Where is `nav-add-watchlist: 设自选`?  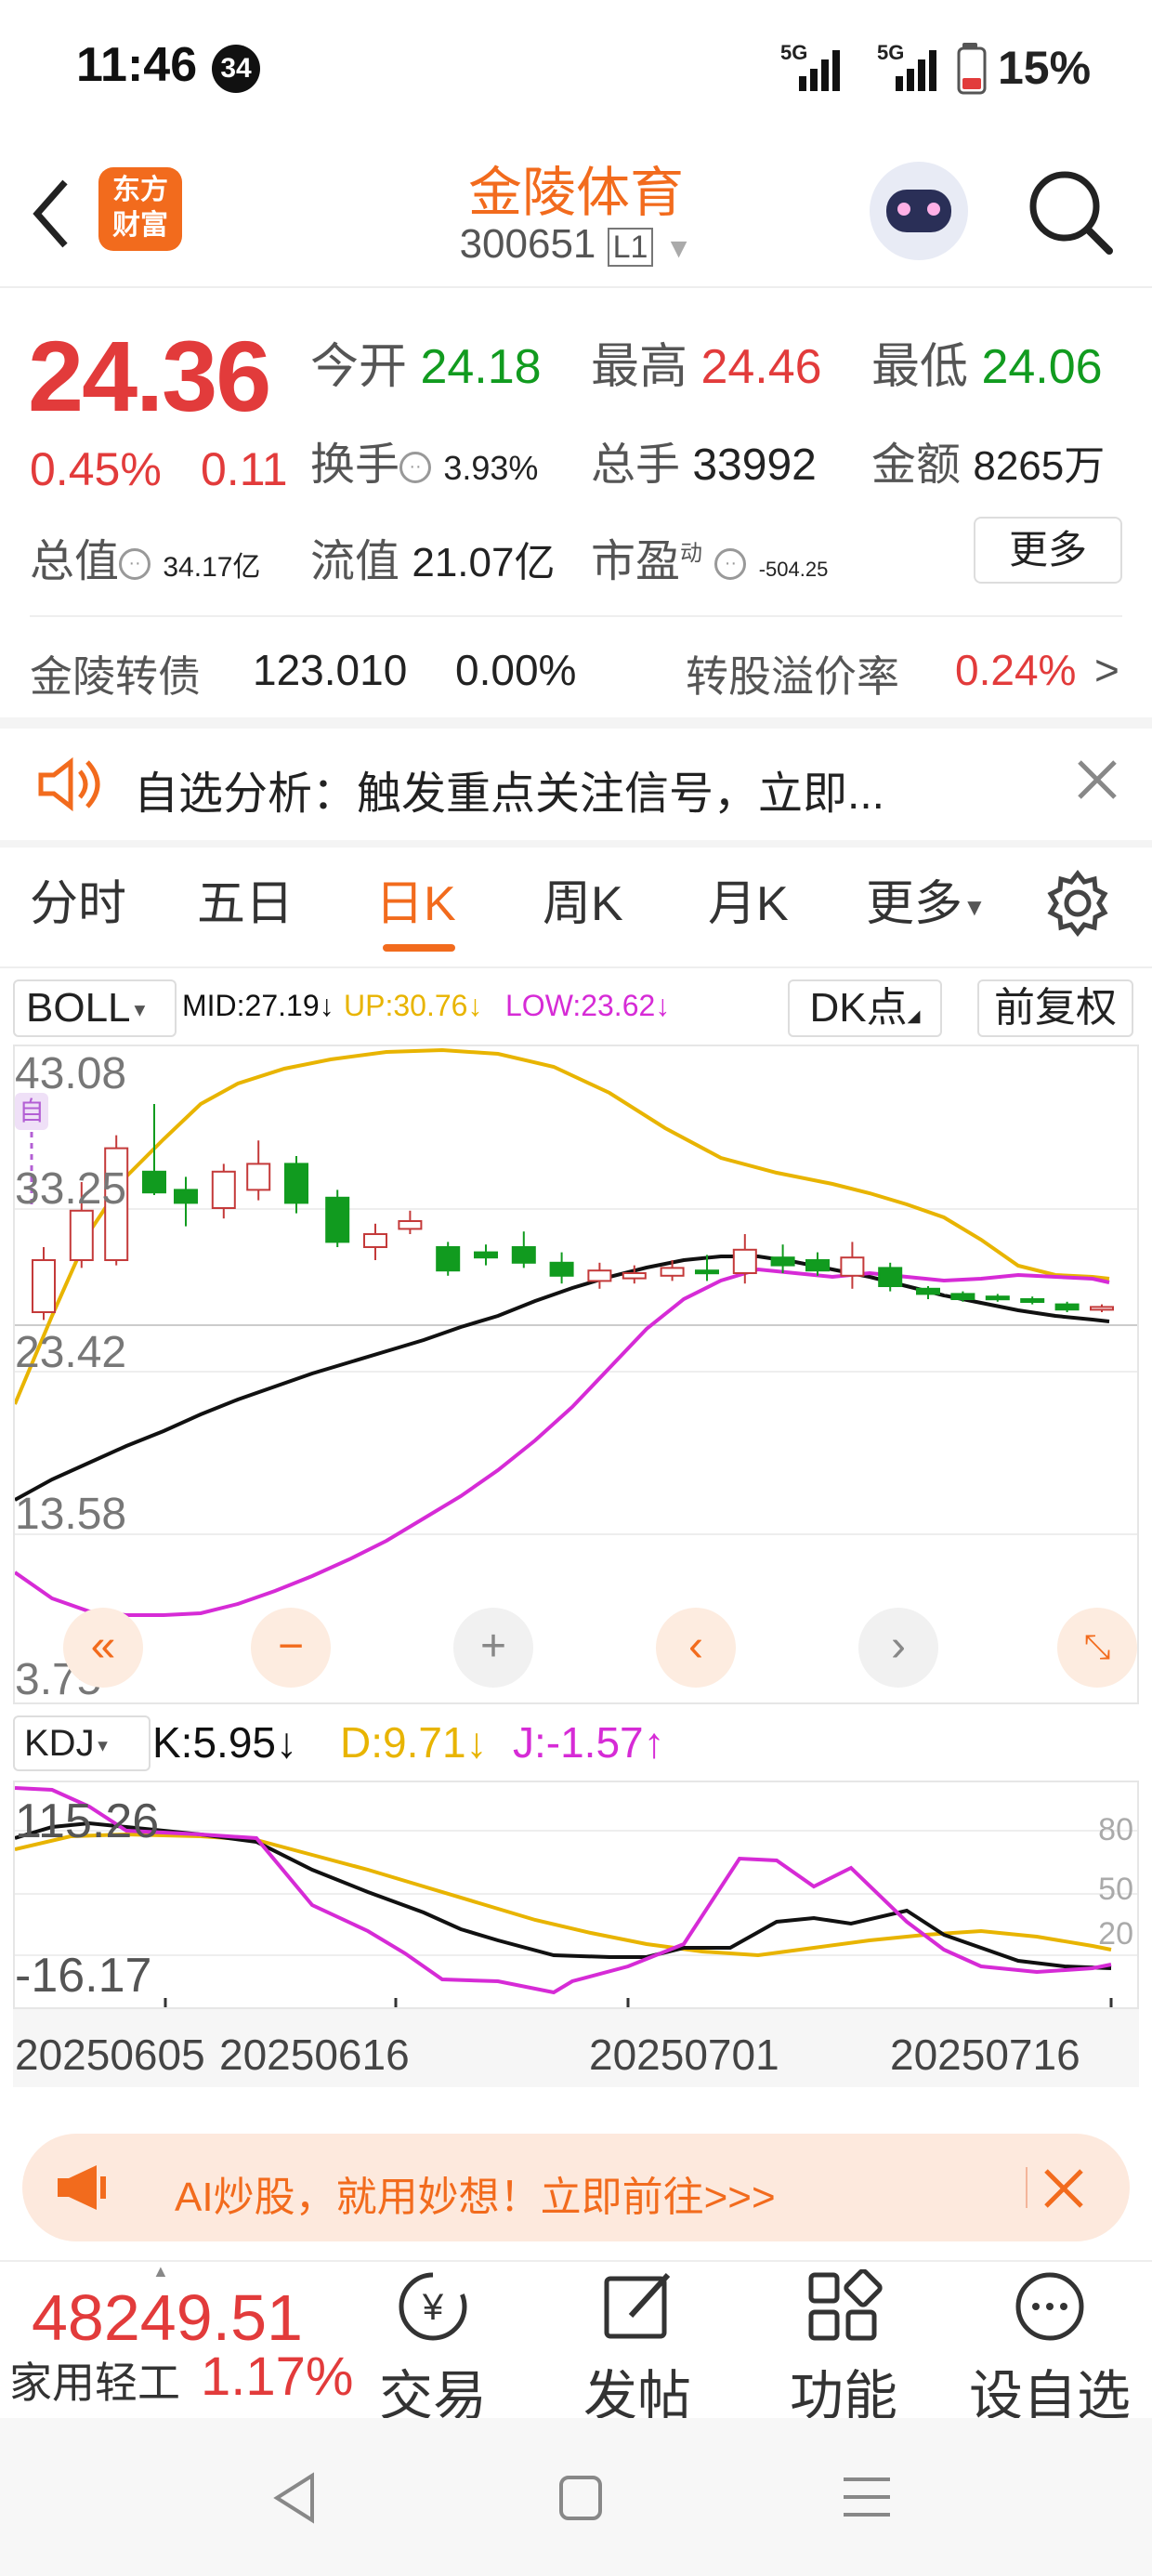 nav-add-watchlist: 设自选 is located at coordinates (1050, 2349).